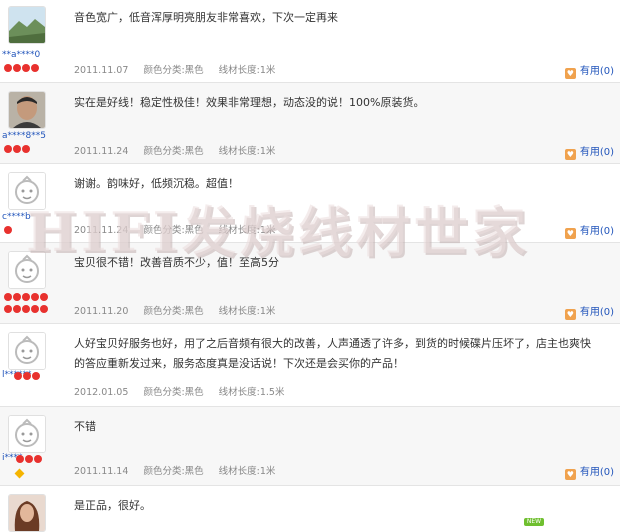  I want to click on review-content: 是正品，很好。, so click(112, 505).